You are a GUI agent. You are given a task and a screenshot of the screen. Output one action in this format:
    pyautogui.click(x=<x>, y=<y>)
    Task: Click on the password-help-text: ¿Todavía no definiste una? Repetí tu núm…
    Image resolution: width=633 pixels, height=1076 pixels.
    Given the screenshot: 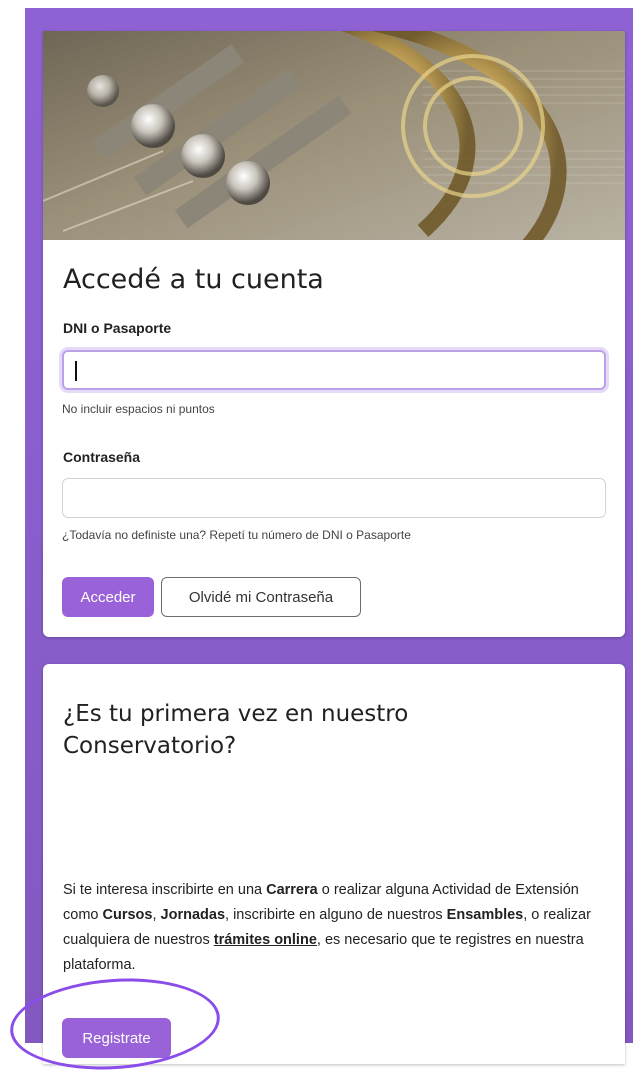 What is the action you would take?
    pyautogui.click(x=236, y=535)
    